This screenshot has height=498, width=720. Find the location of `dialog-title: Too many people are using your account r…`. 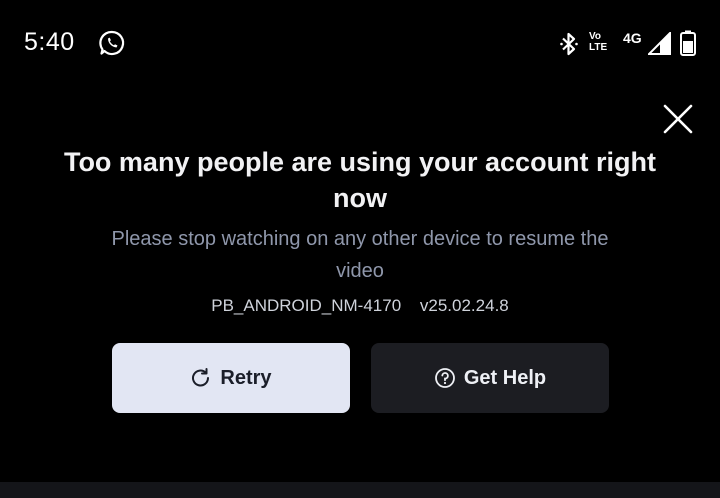

dialog-title: Too many people are using your account r… is located at coordinates (360, 180).